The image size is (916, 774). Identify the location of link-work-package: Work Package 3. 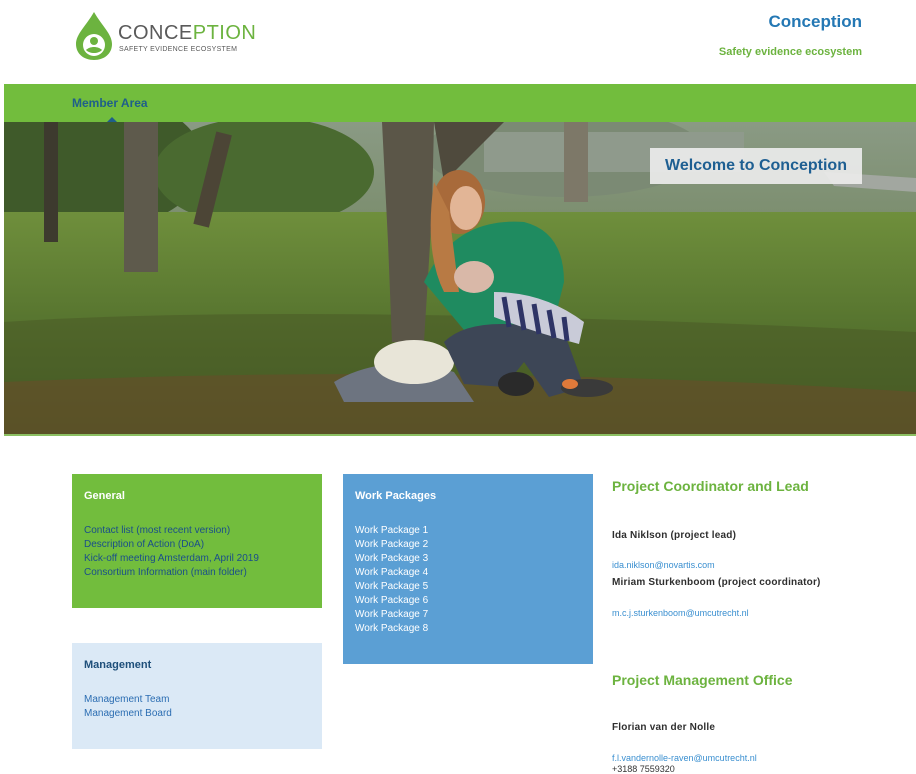
(468, 559).